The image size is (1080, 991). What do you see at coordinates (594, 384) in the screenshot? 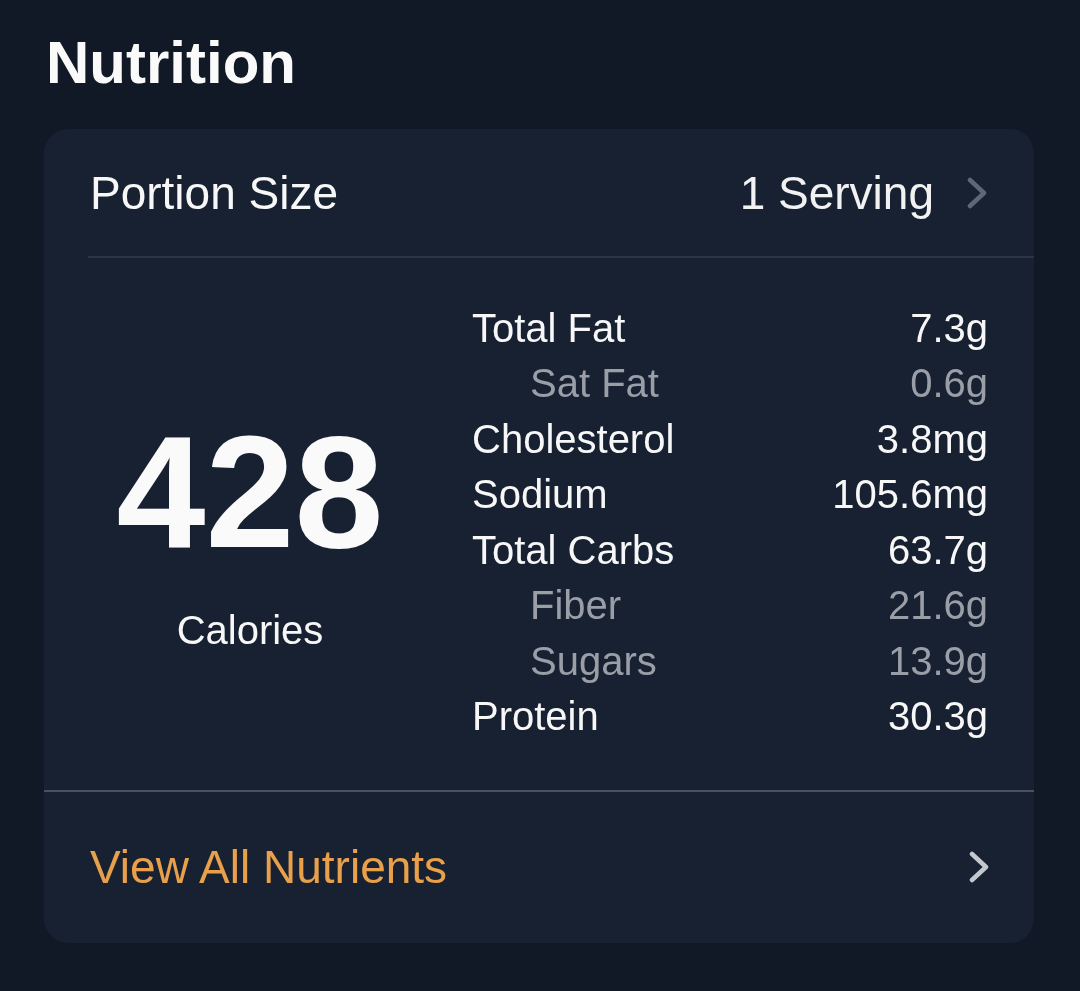
I see `nutrient-subname: Sat Fat` at bounding box center [594, 384].